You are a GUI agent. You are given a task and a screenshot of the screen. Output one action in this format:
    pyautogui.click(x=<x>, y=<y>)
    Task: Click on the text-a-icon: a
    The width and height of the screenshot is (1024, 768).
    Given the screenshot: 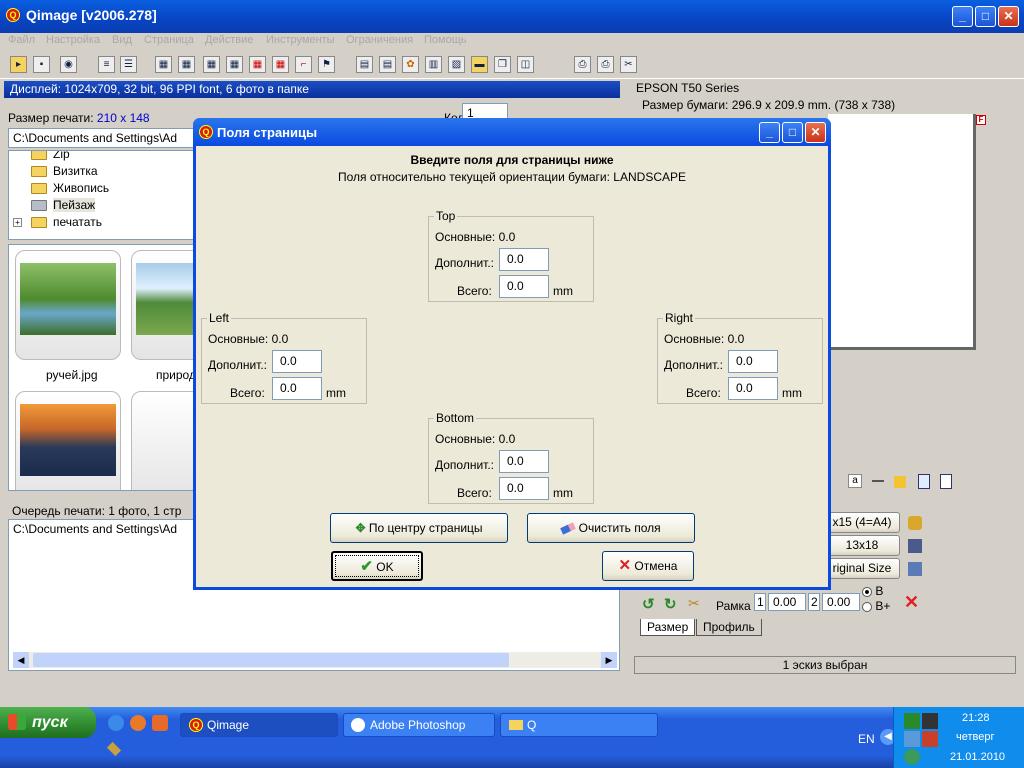 What is the action you would take?
    pyautogui.click(x=855, y=481)
    